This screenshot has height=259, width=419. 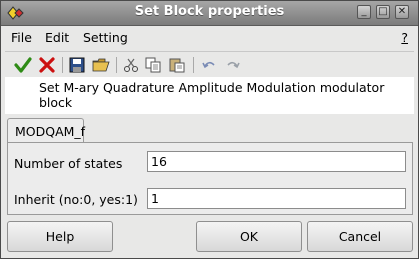 What do you see at coordinates (101, 65) in the screenshot?
I see `open-folder-icon` at bounding box center [101, 65].